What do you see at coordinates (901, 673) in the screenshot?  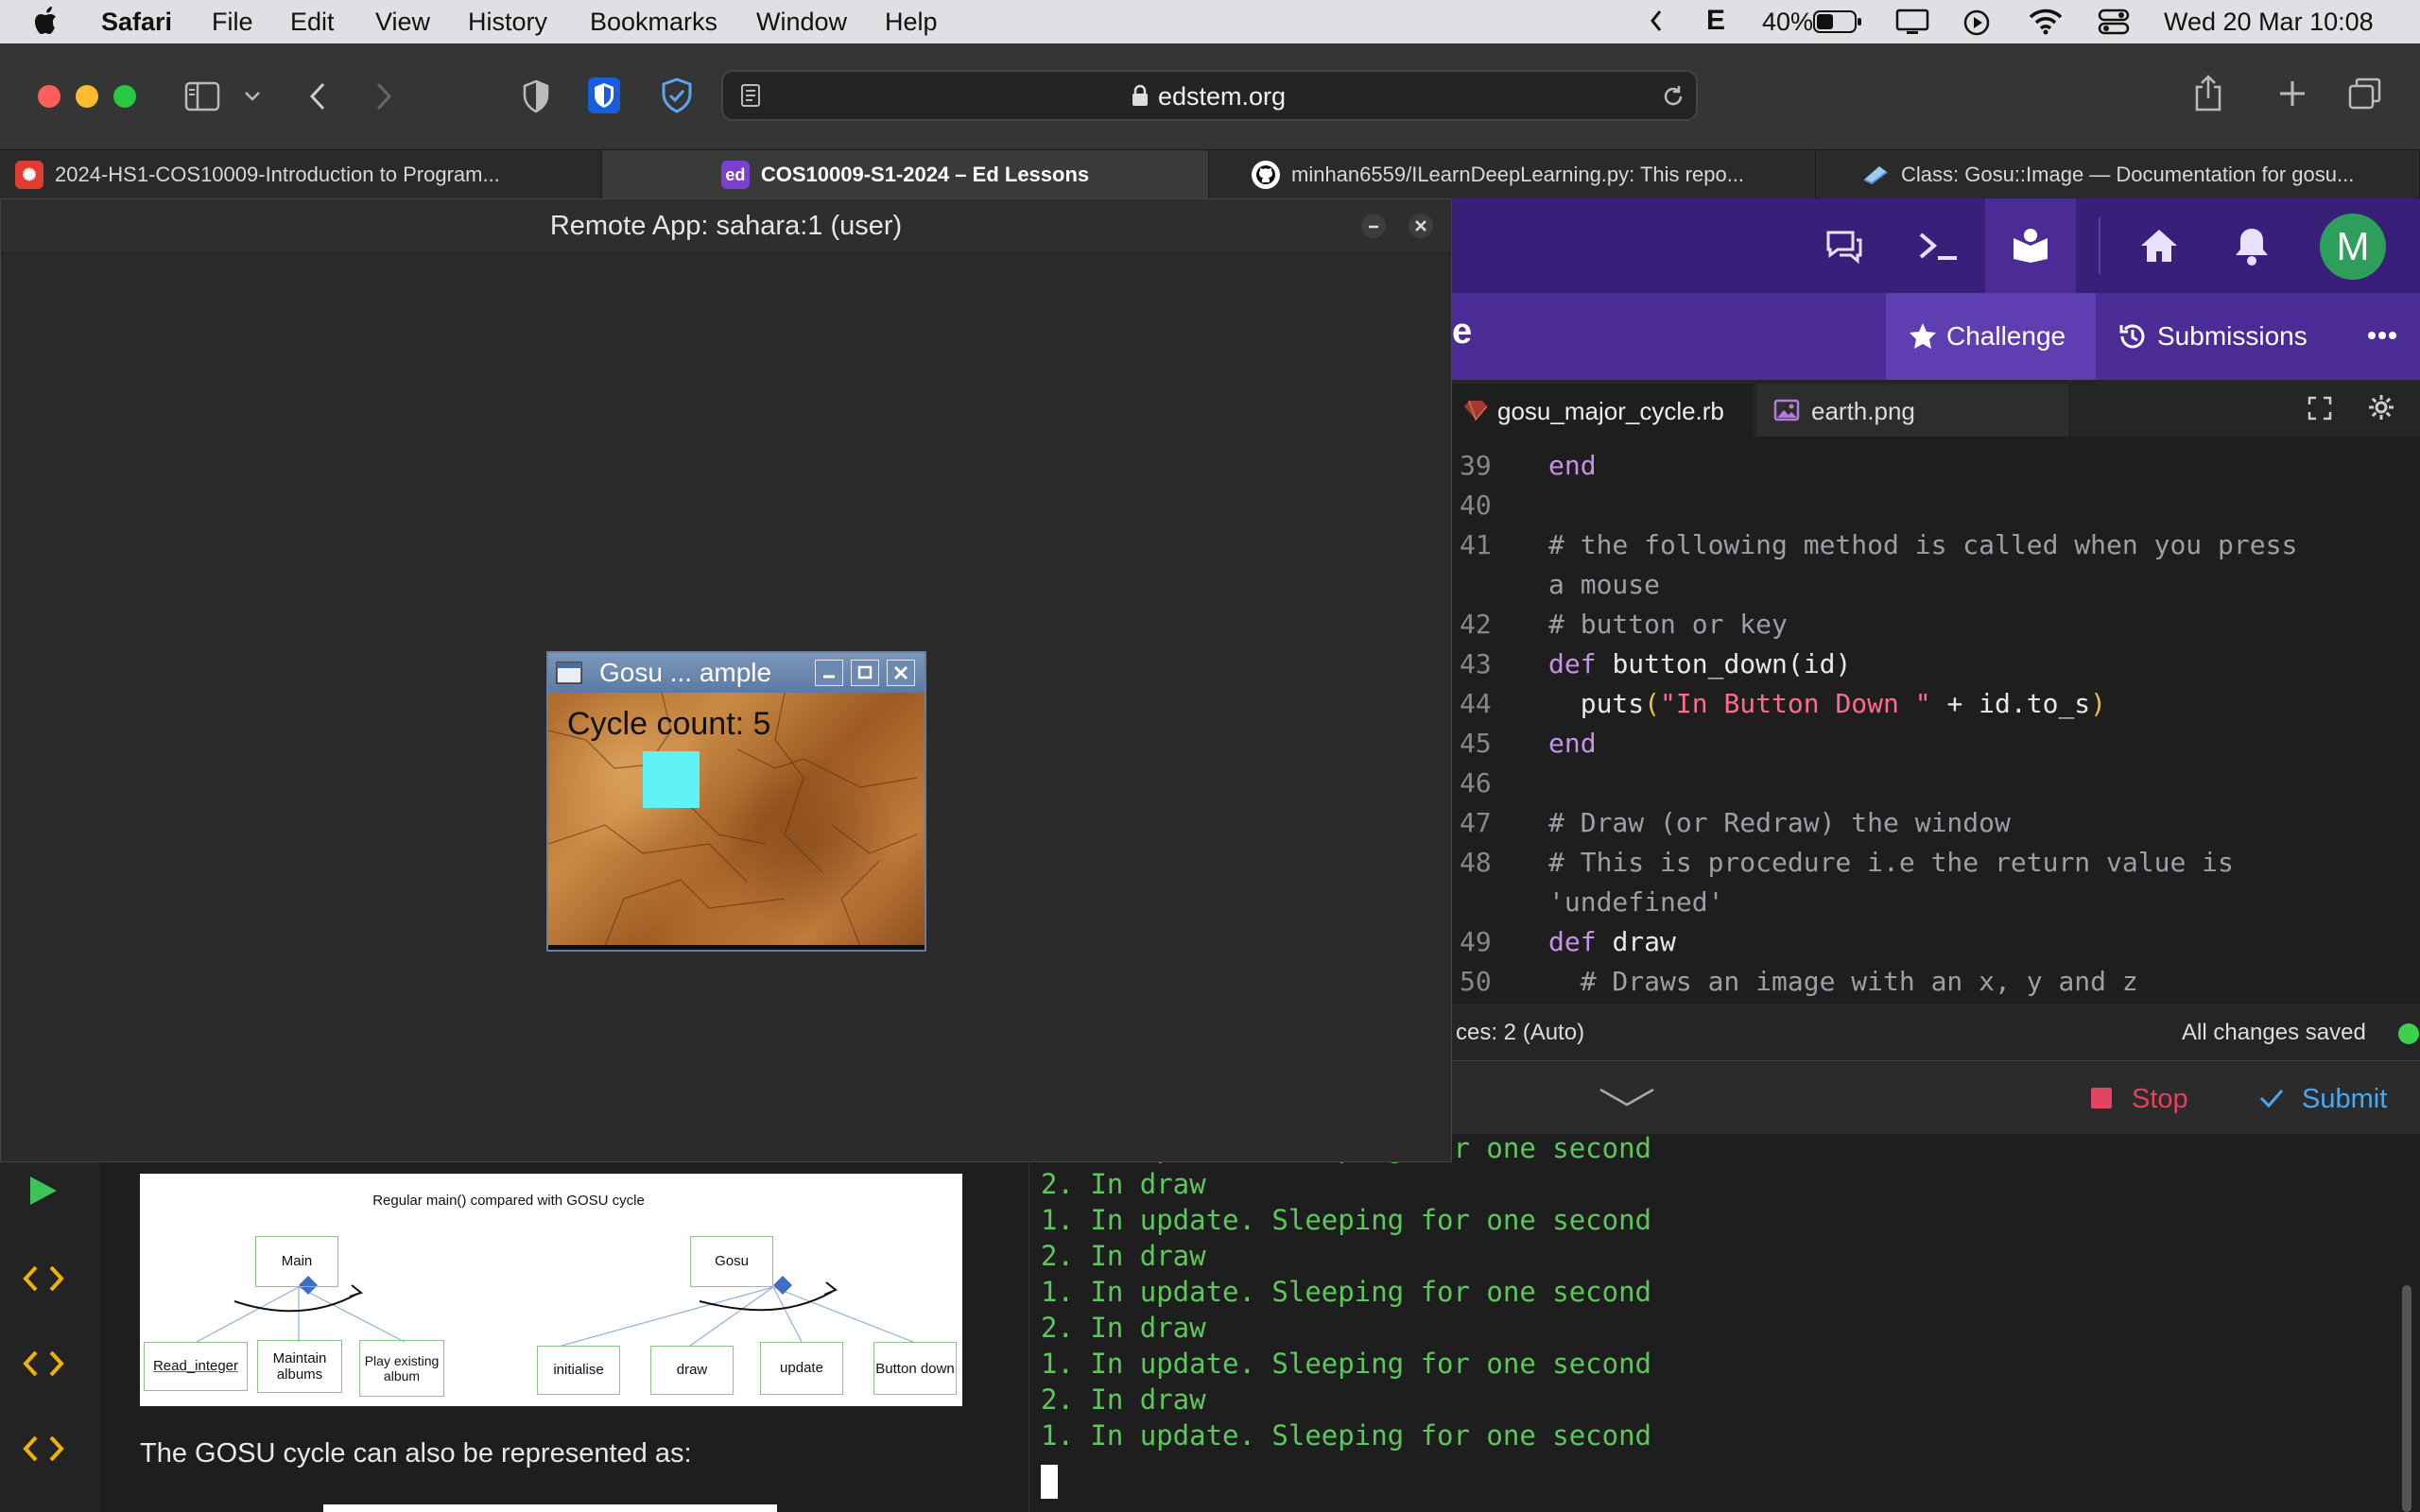 I see `gosu-close-icon` at bounding box center [901, 673].